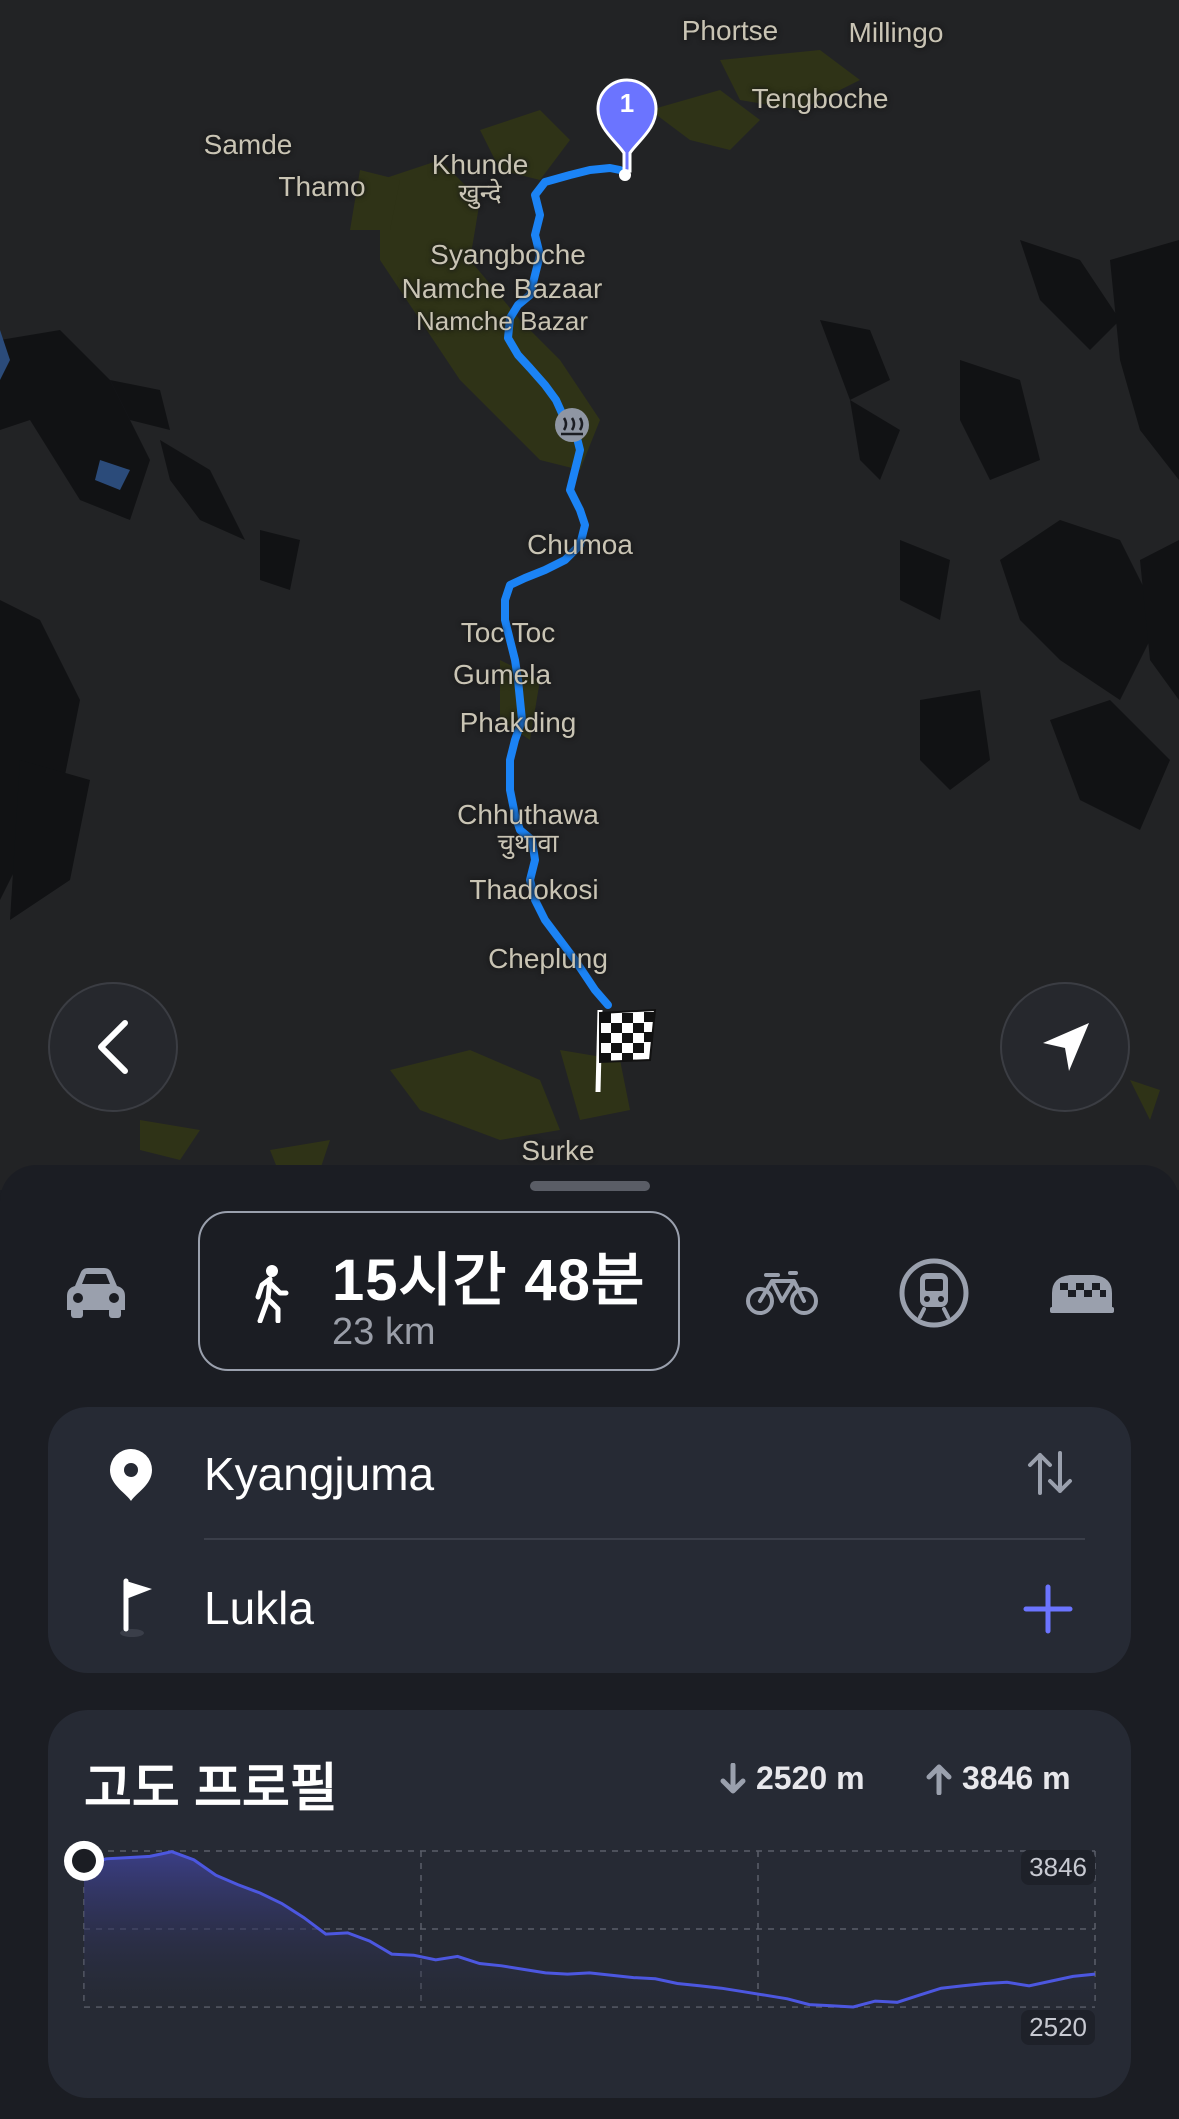 The width and height of the screenshot is (1179, 2119). I want to click on mode-bike-button, so click(782, 1293).